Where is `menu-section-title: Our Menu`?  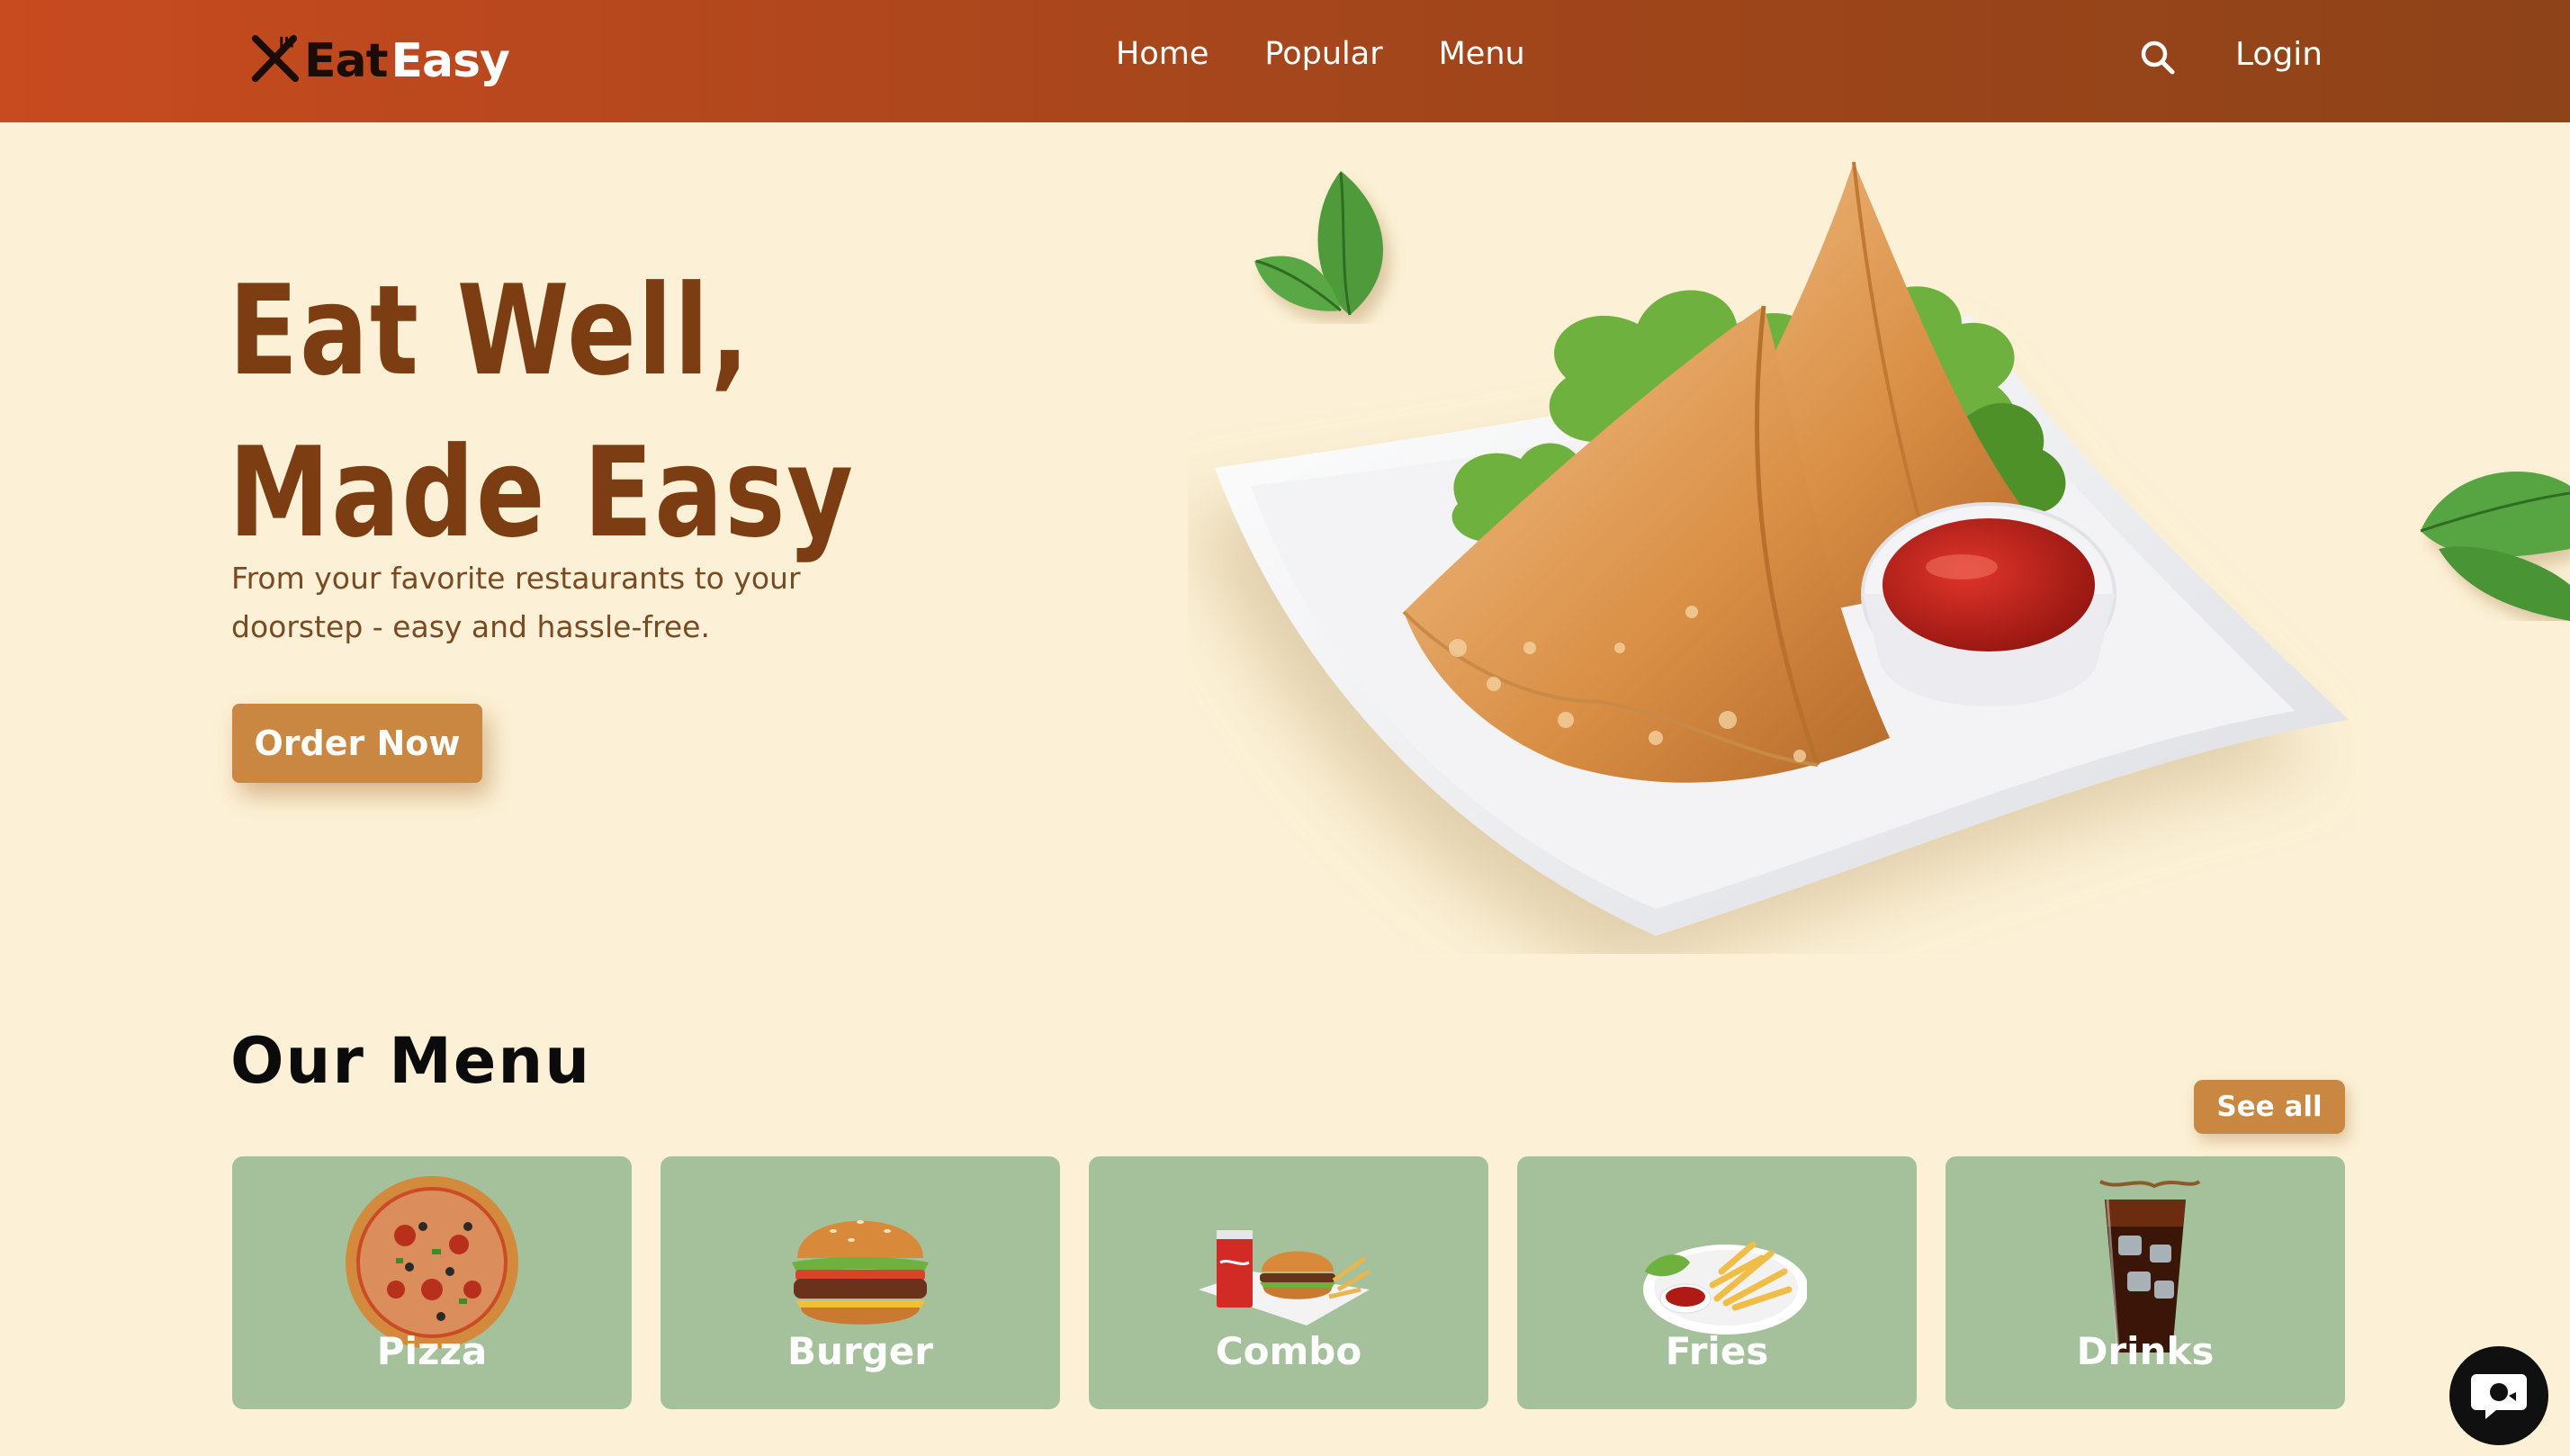
menu-section-title: Our Menu is located at coordinates (411, 1061).